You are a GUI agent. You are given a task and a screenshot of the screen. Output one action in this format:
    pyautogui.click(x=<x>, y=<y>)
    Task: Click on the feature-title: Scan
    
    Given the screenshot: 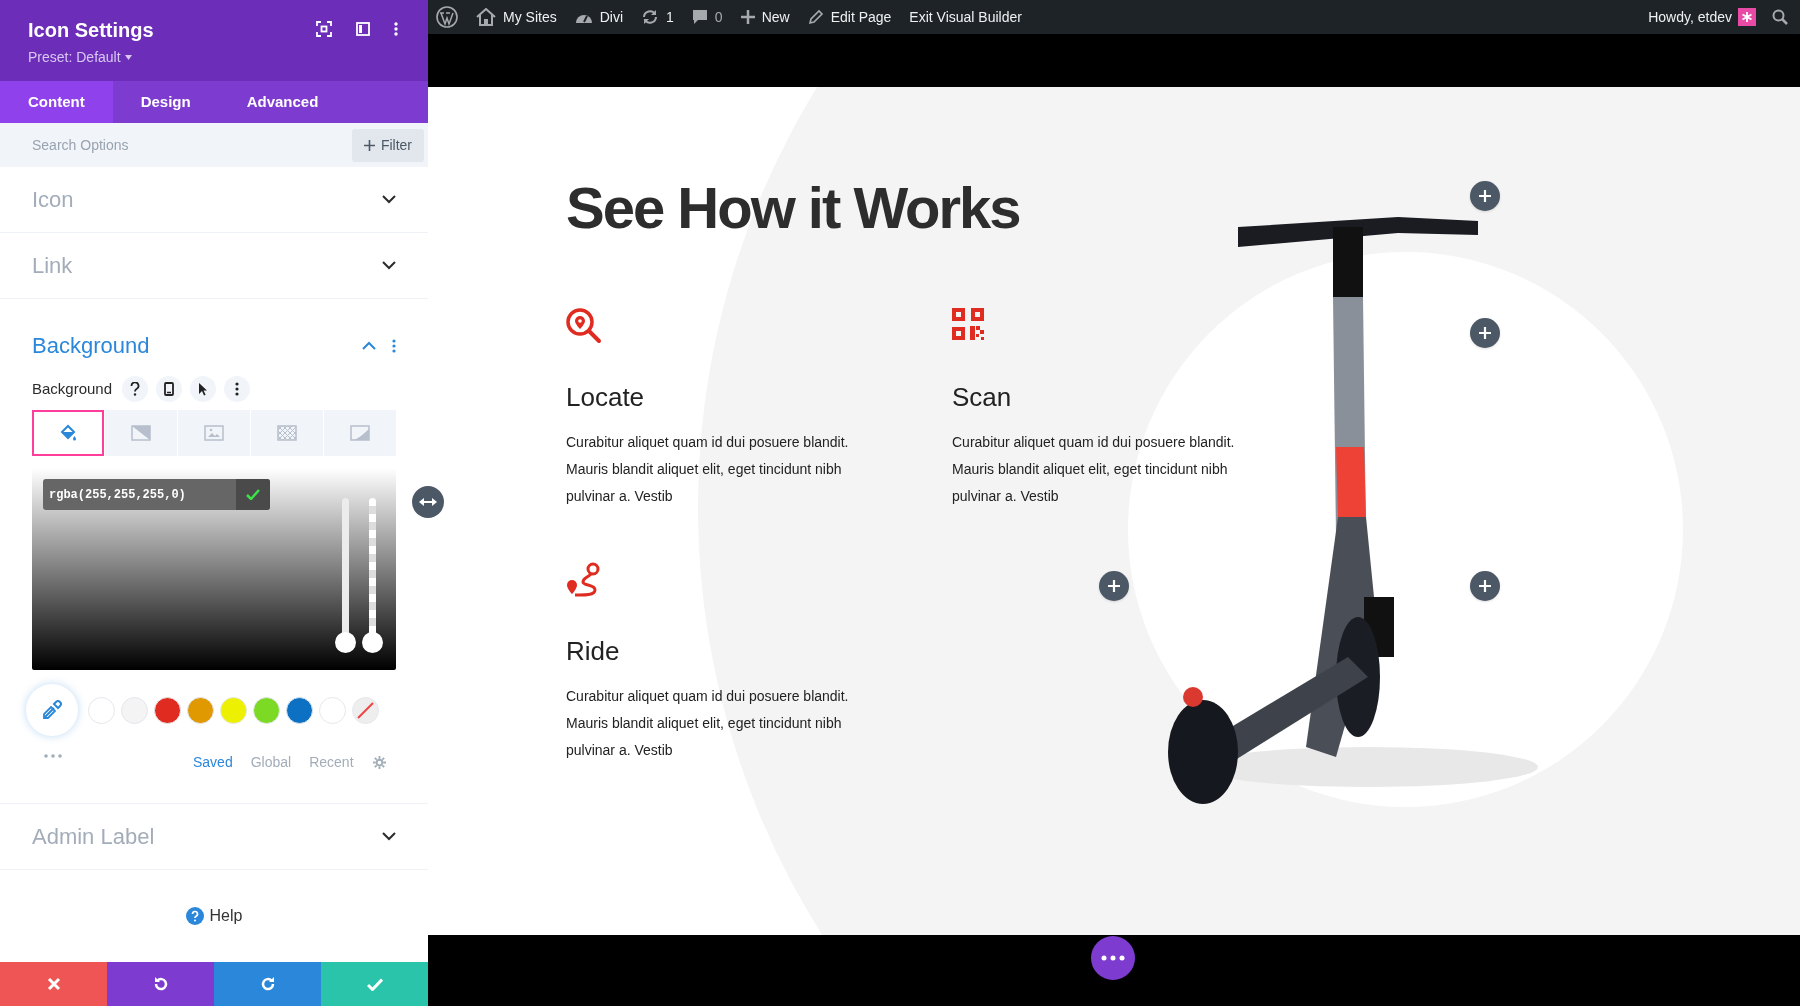 What is the action you would take?
    pyautogui.click(x=982, y=397)
    